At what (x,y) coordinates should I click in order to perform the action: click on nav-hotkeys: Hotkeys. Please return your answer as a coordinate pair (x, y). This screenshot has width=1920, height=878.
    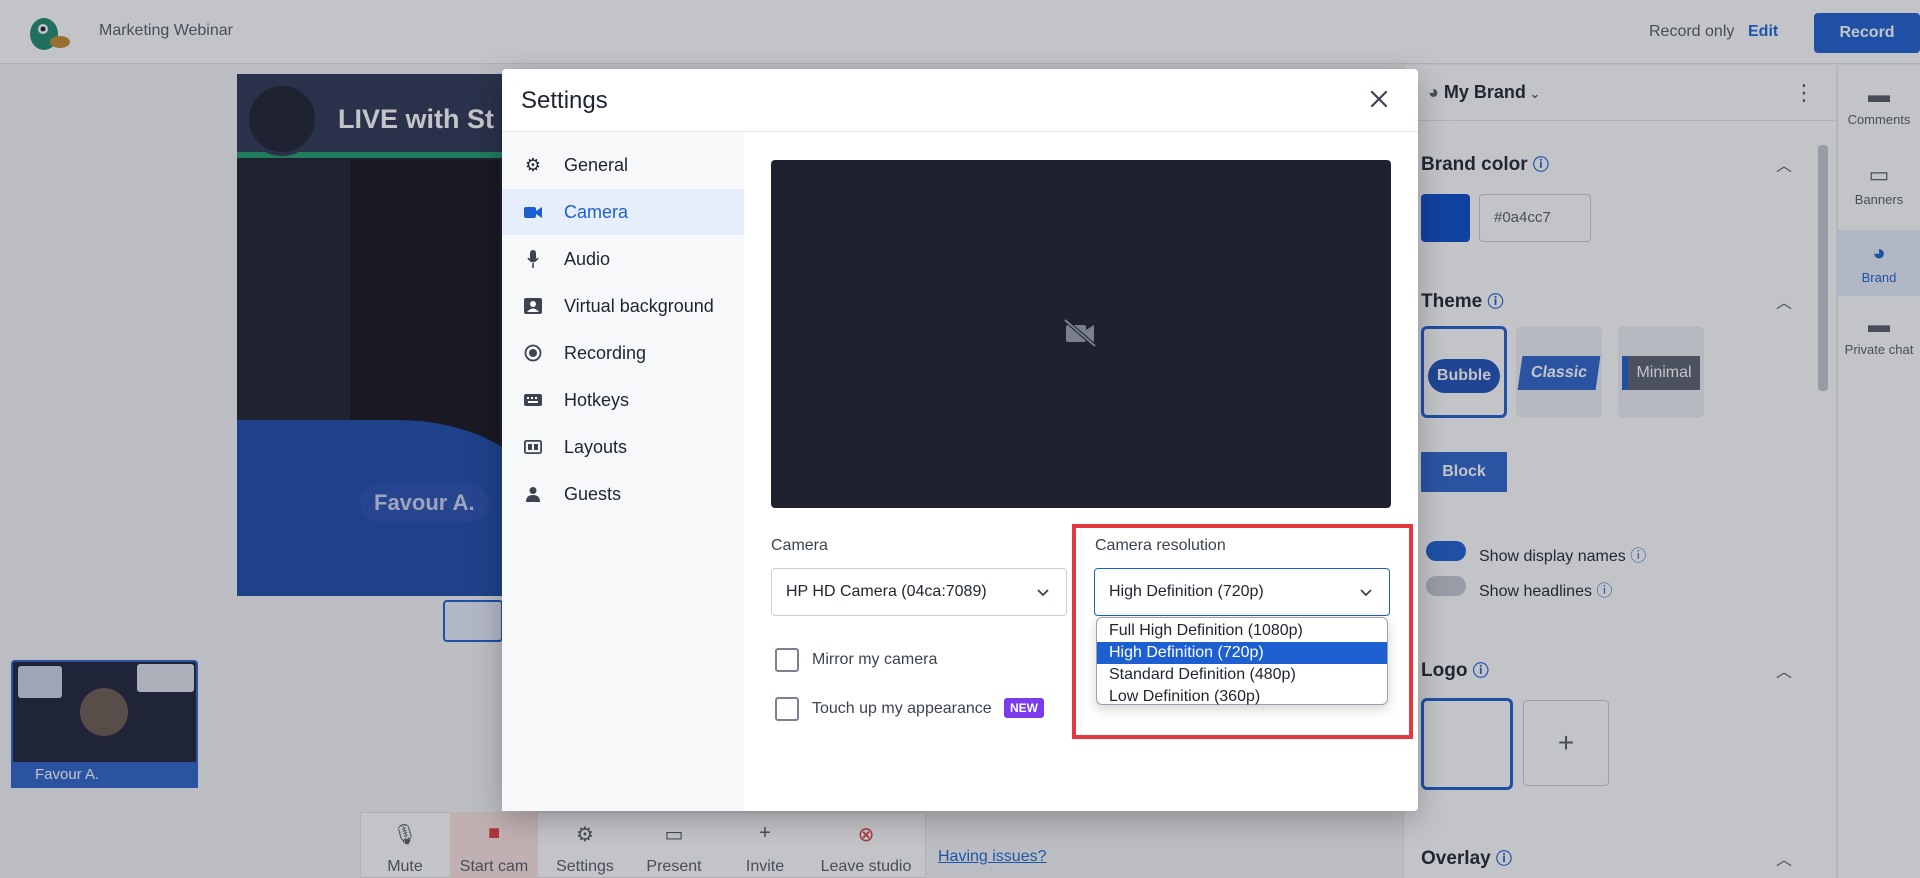
    Looking at the image, I should click on (623, 400).